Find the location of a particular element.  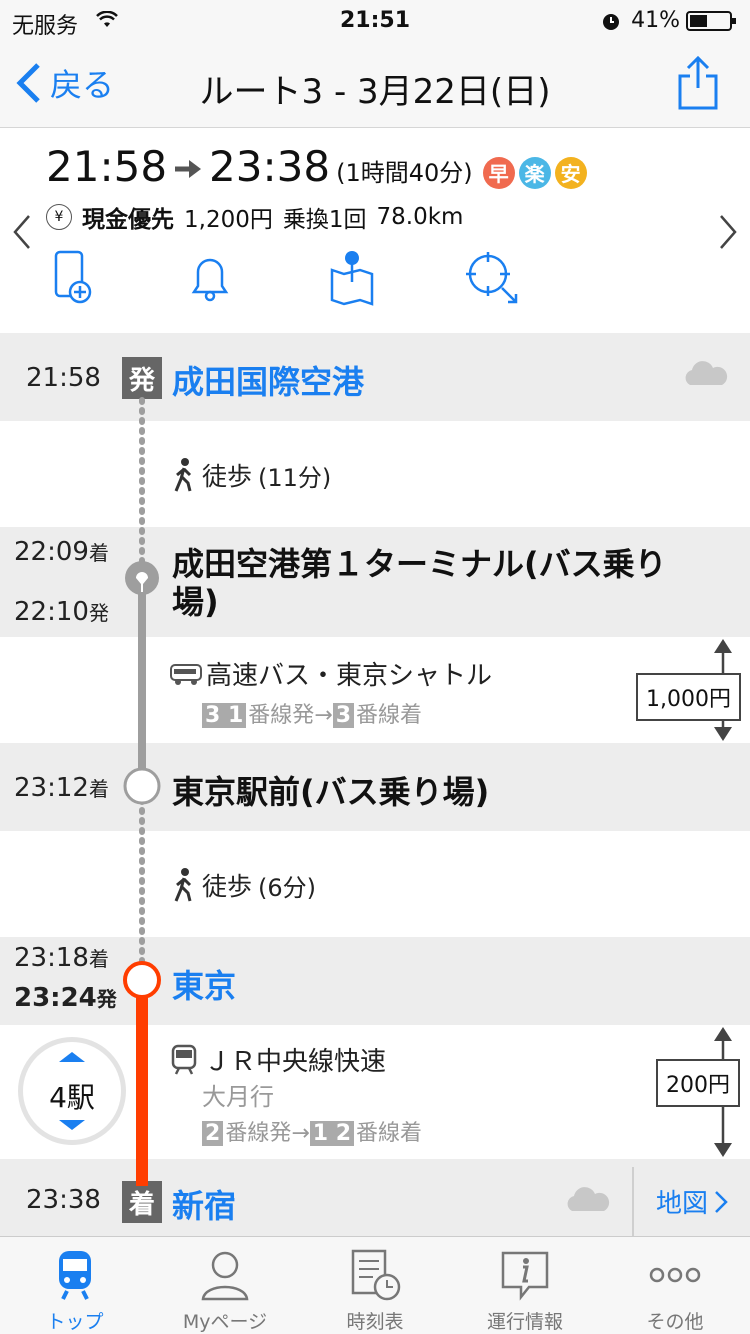

chevron-up-icon is located at coordinates (72, 1057).